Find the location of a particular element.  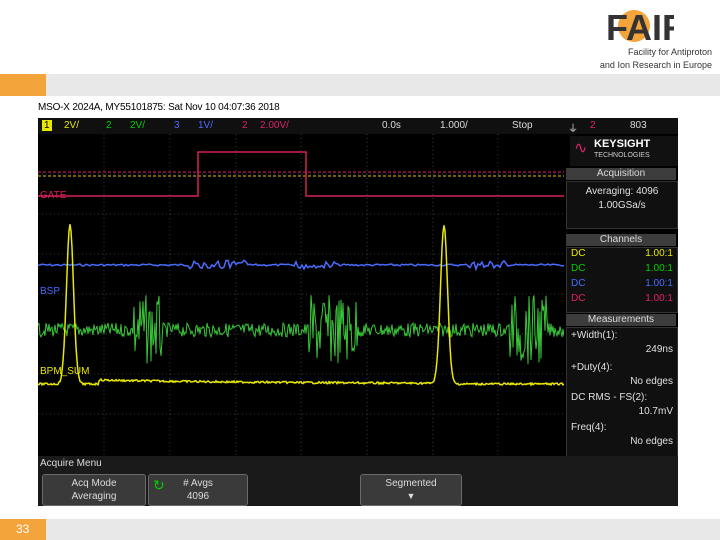

ch2-scale: 2V/ is located at coordinates (138, 125).